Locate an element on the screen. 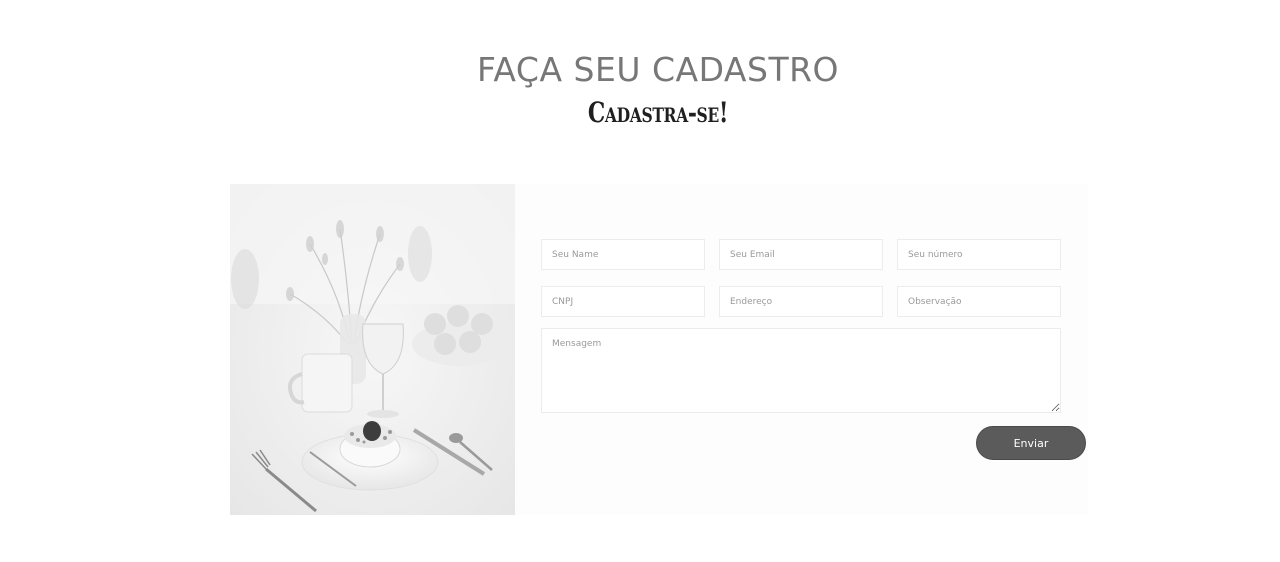 The image size is (1280, 562). table-setting-photo is located at coordinates (372, 349).